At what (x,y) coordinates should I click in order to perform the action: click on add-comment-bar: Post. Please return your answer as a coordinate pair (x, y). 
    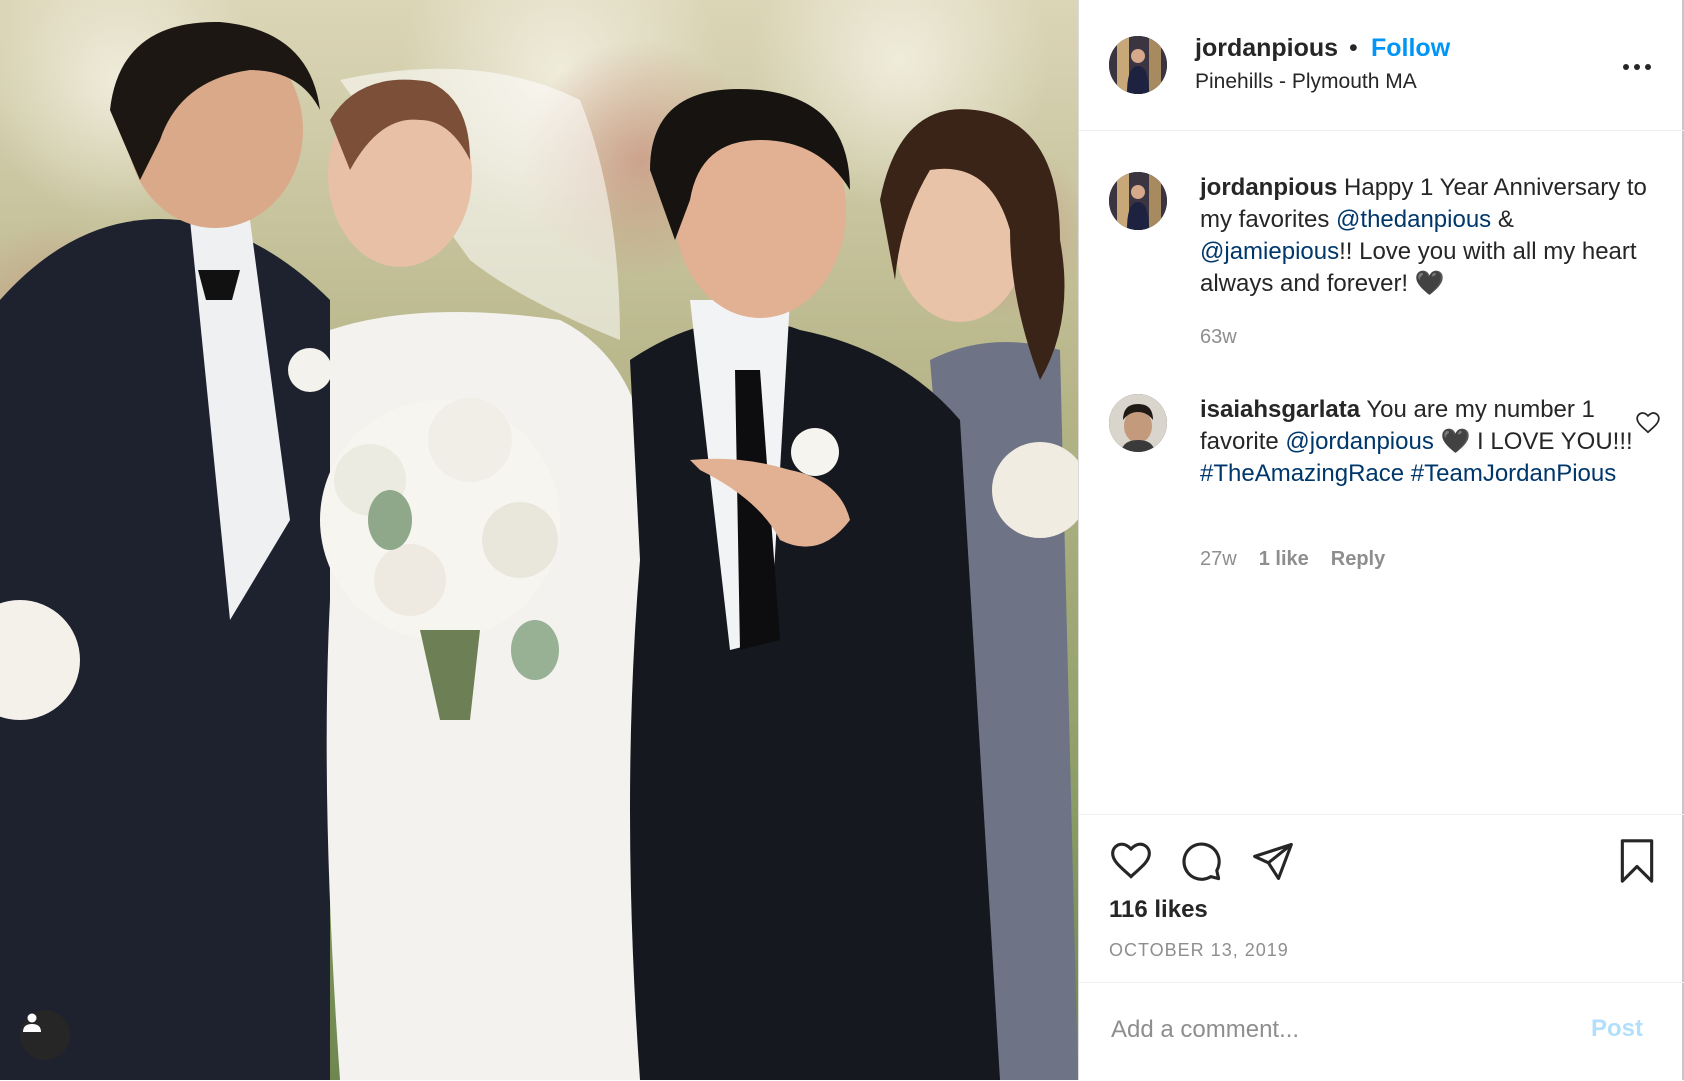
    Looking at the image, I should click on (1381, 1031).